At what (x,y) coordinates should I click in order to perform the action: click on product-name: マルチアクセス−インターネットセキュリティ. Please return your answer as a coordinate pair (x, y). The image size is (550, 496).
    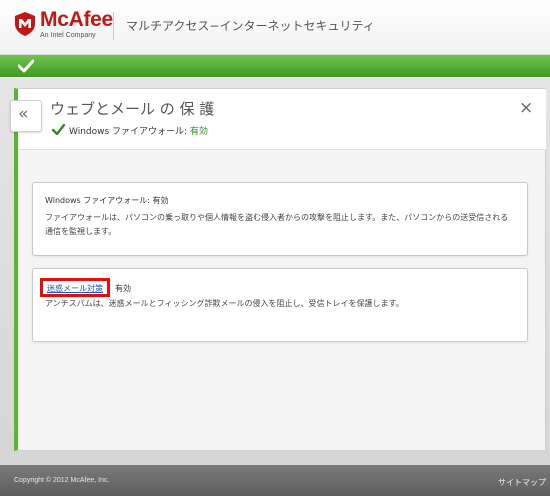
    Looking at the image, I should click on (250, 26).